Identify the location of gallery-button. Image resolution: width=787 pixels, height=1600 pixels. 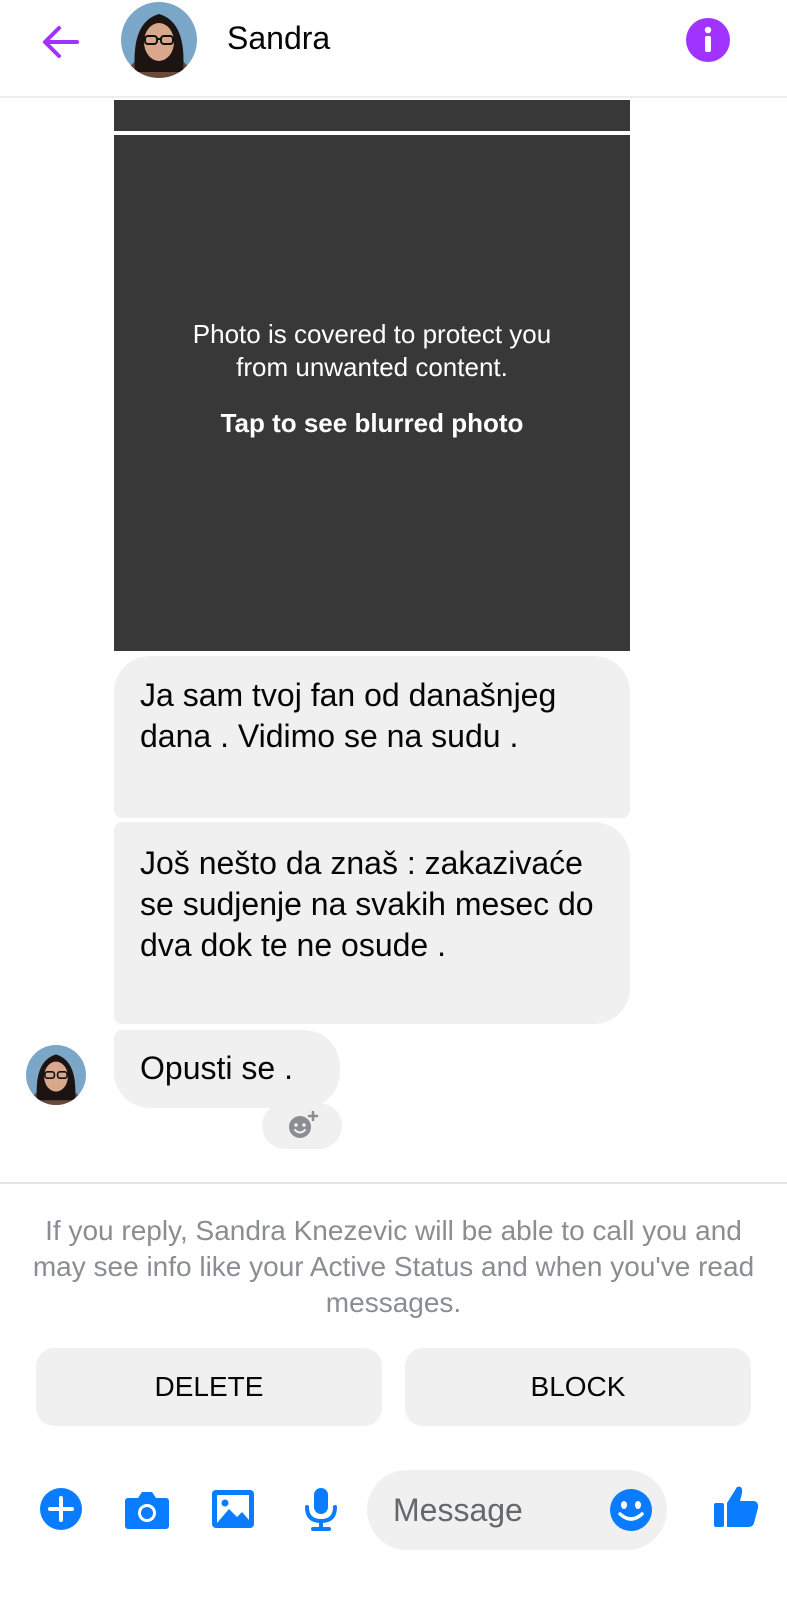
(233, 1509).